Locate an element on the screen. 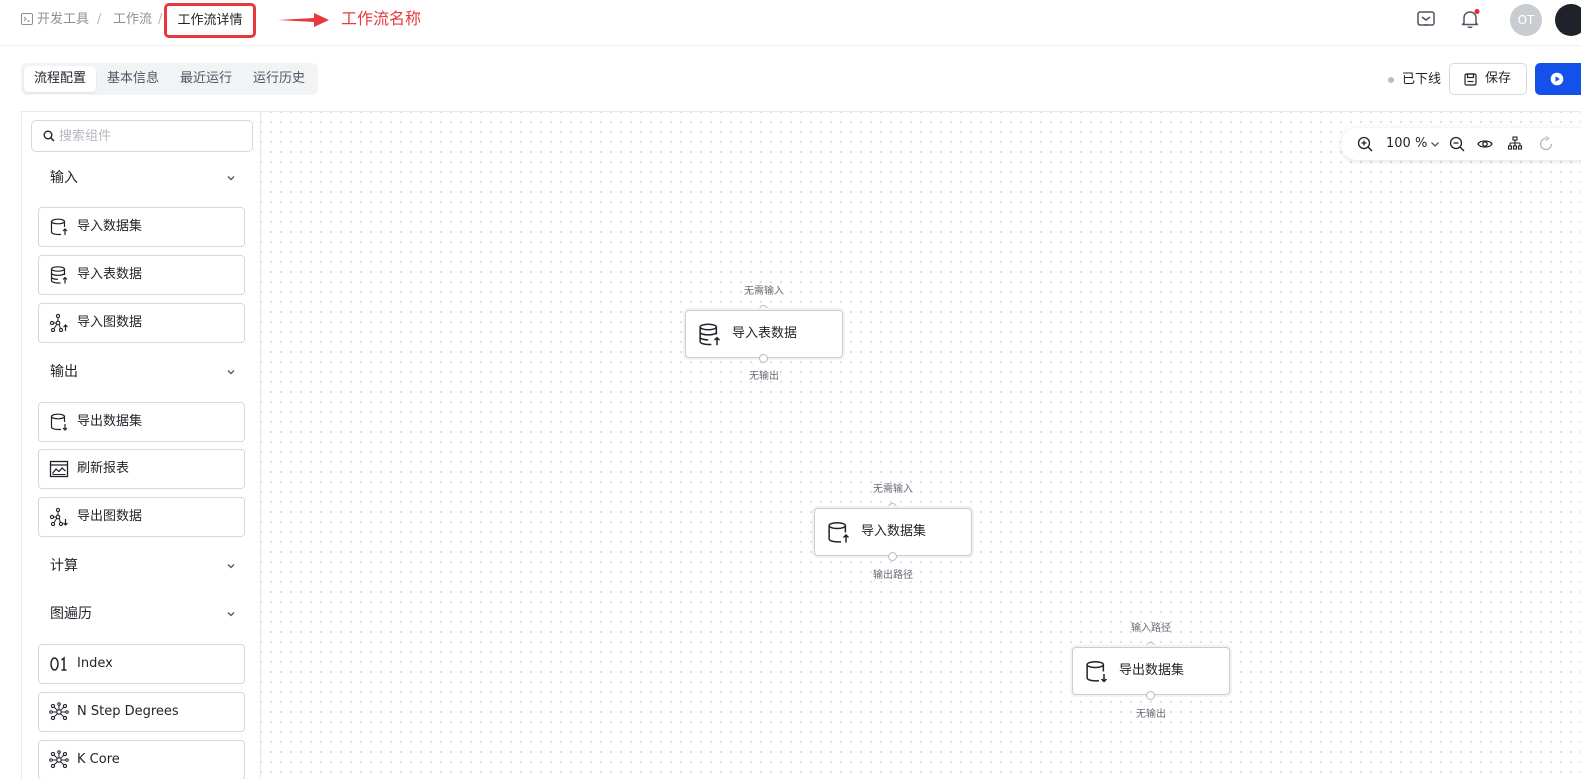 This screenshot has height=779, width=1581. component-export-graph: 导出图数据 is located at coordinates (141, 517).